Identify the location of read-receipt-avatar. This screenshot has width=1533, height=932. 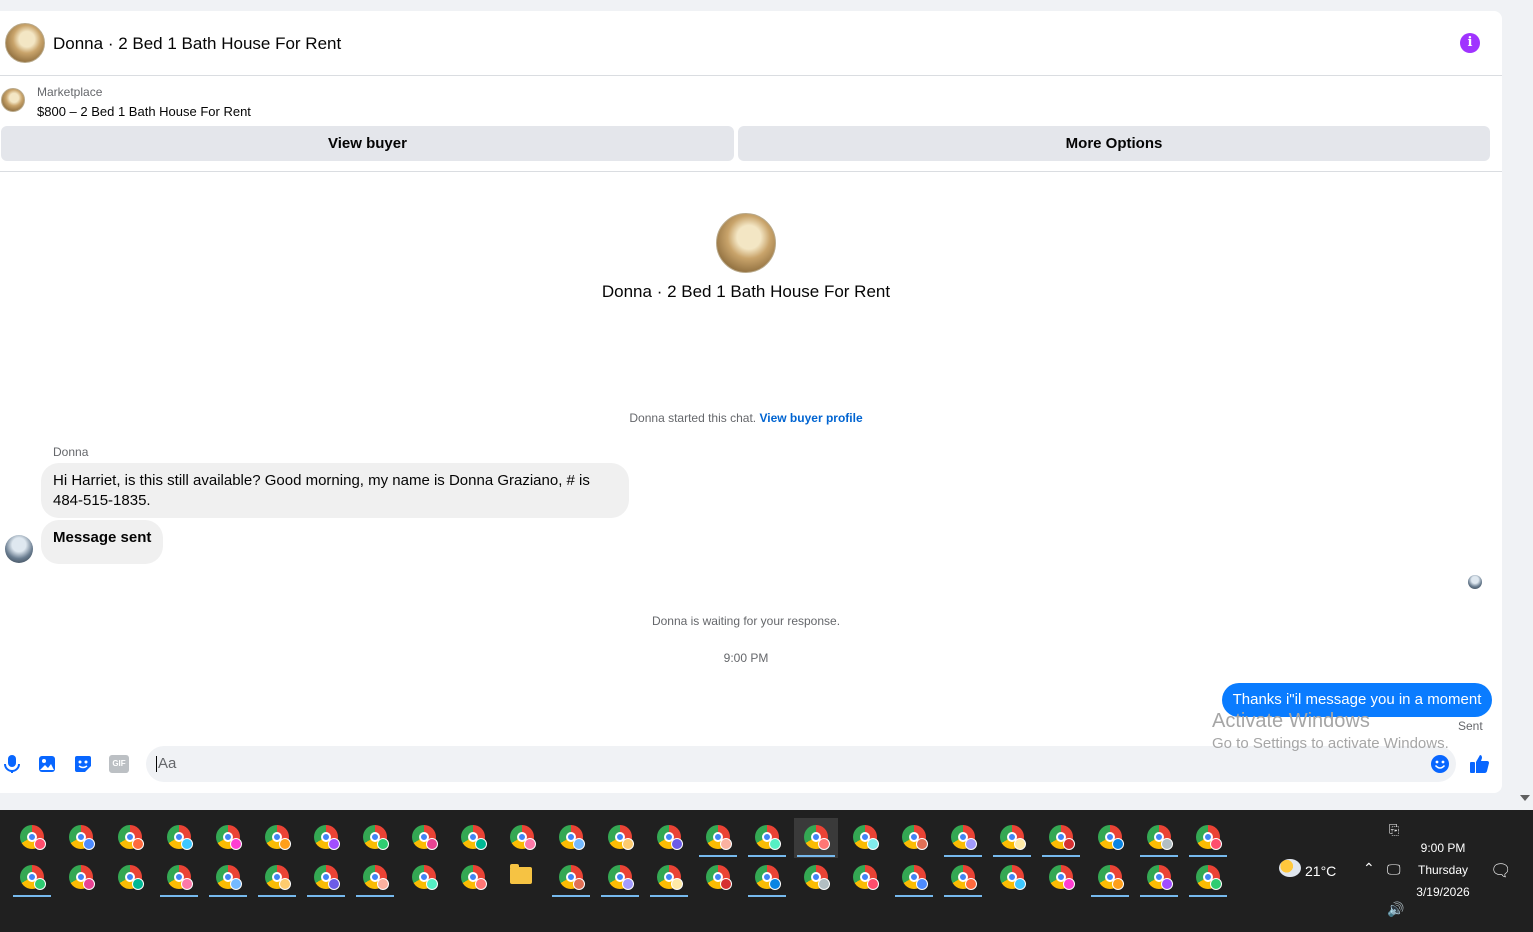
(1475, 582).